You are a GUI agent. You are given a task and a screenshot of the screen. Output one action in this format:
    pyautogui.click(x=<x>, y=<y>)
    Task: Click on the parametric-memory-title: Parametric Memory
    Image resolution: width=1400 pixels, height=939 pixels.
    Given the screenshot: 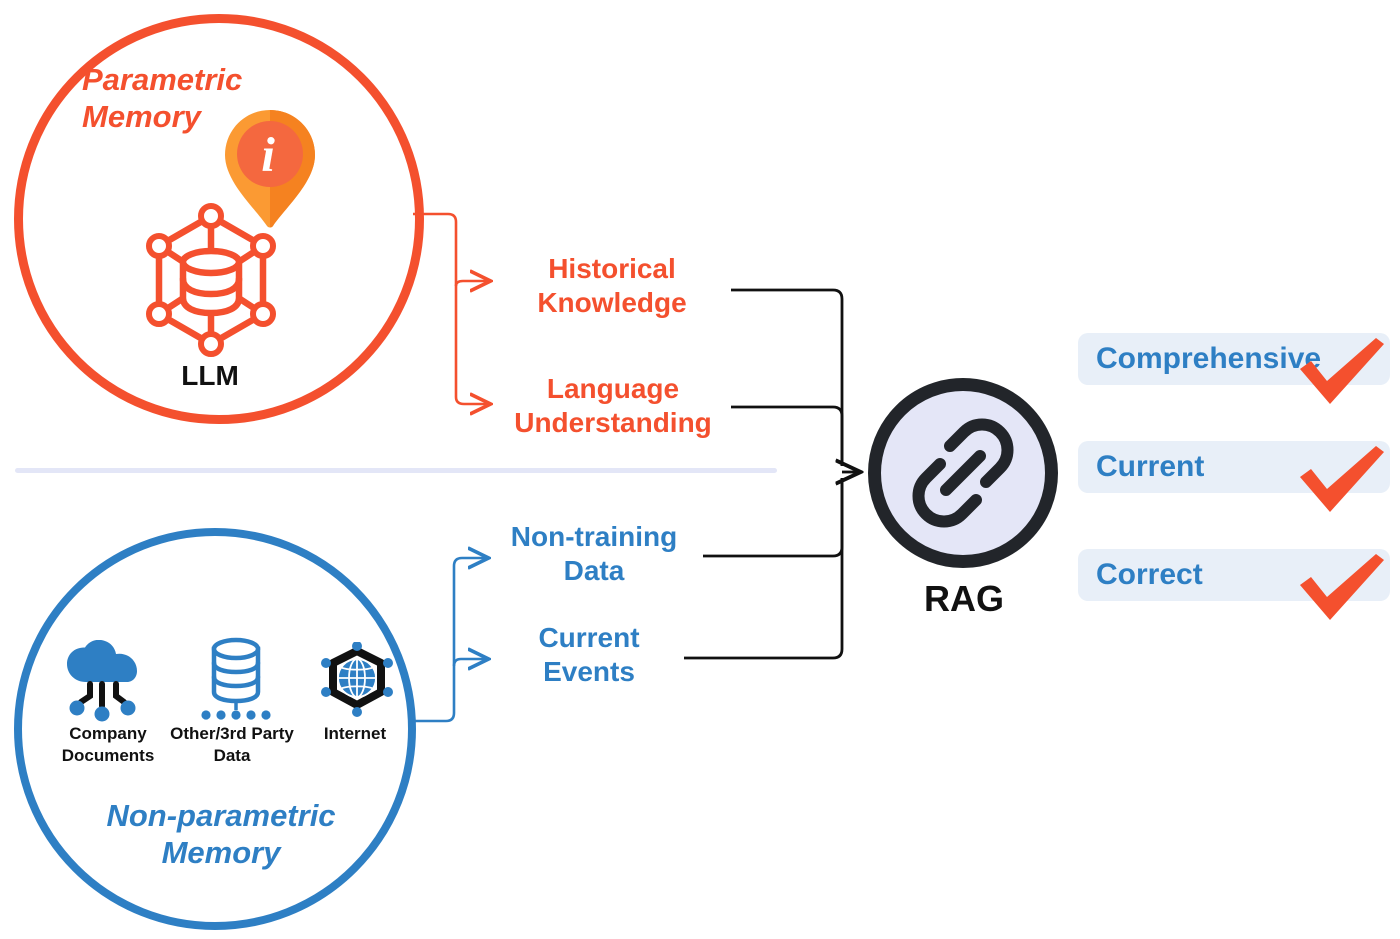 What is the action you would take?
    pyautogui.click(x=162, y=98)
    